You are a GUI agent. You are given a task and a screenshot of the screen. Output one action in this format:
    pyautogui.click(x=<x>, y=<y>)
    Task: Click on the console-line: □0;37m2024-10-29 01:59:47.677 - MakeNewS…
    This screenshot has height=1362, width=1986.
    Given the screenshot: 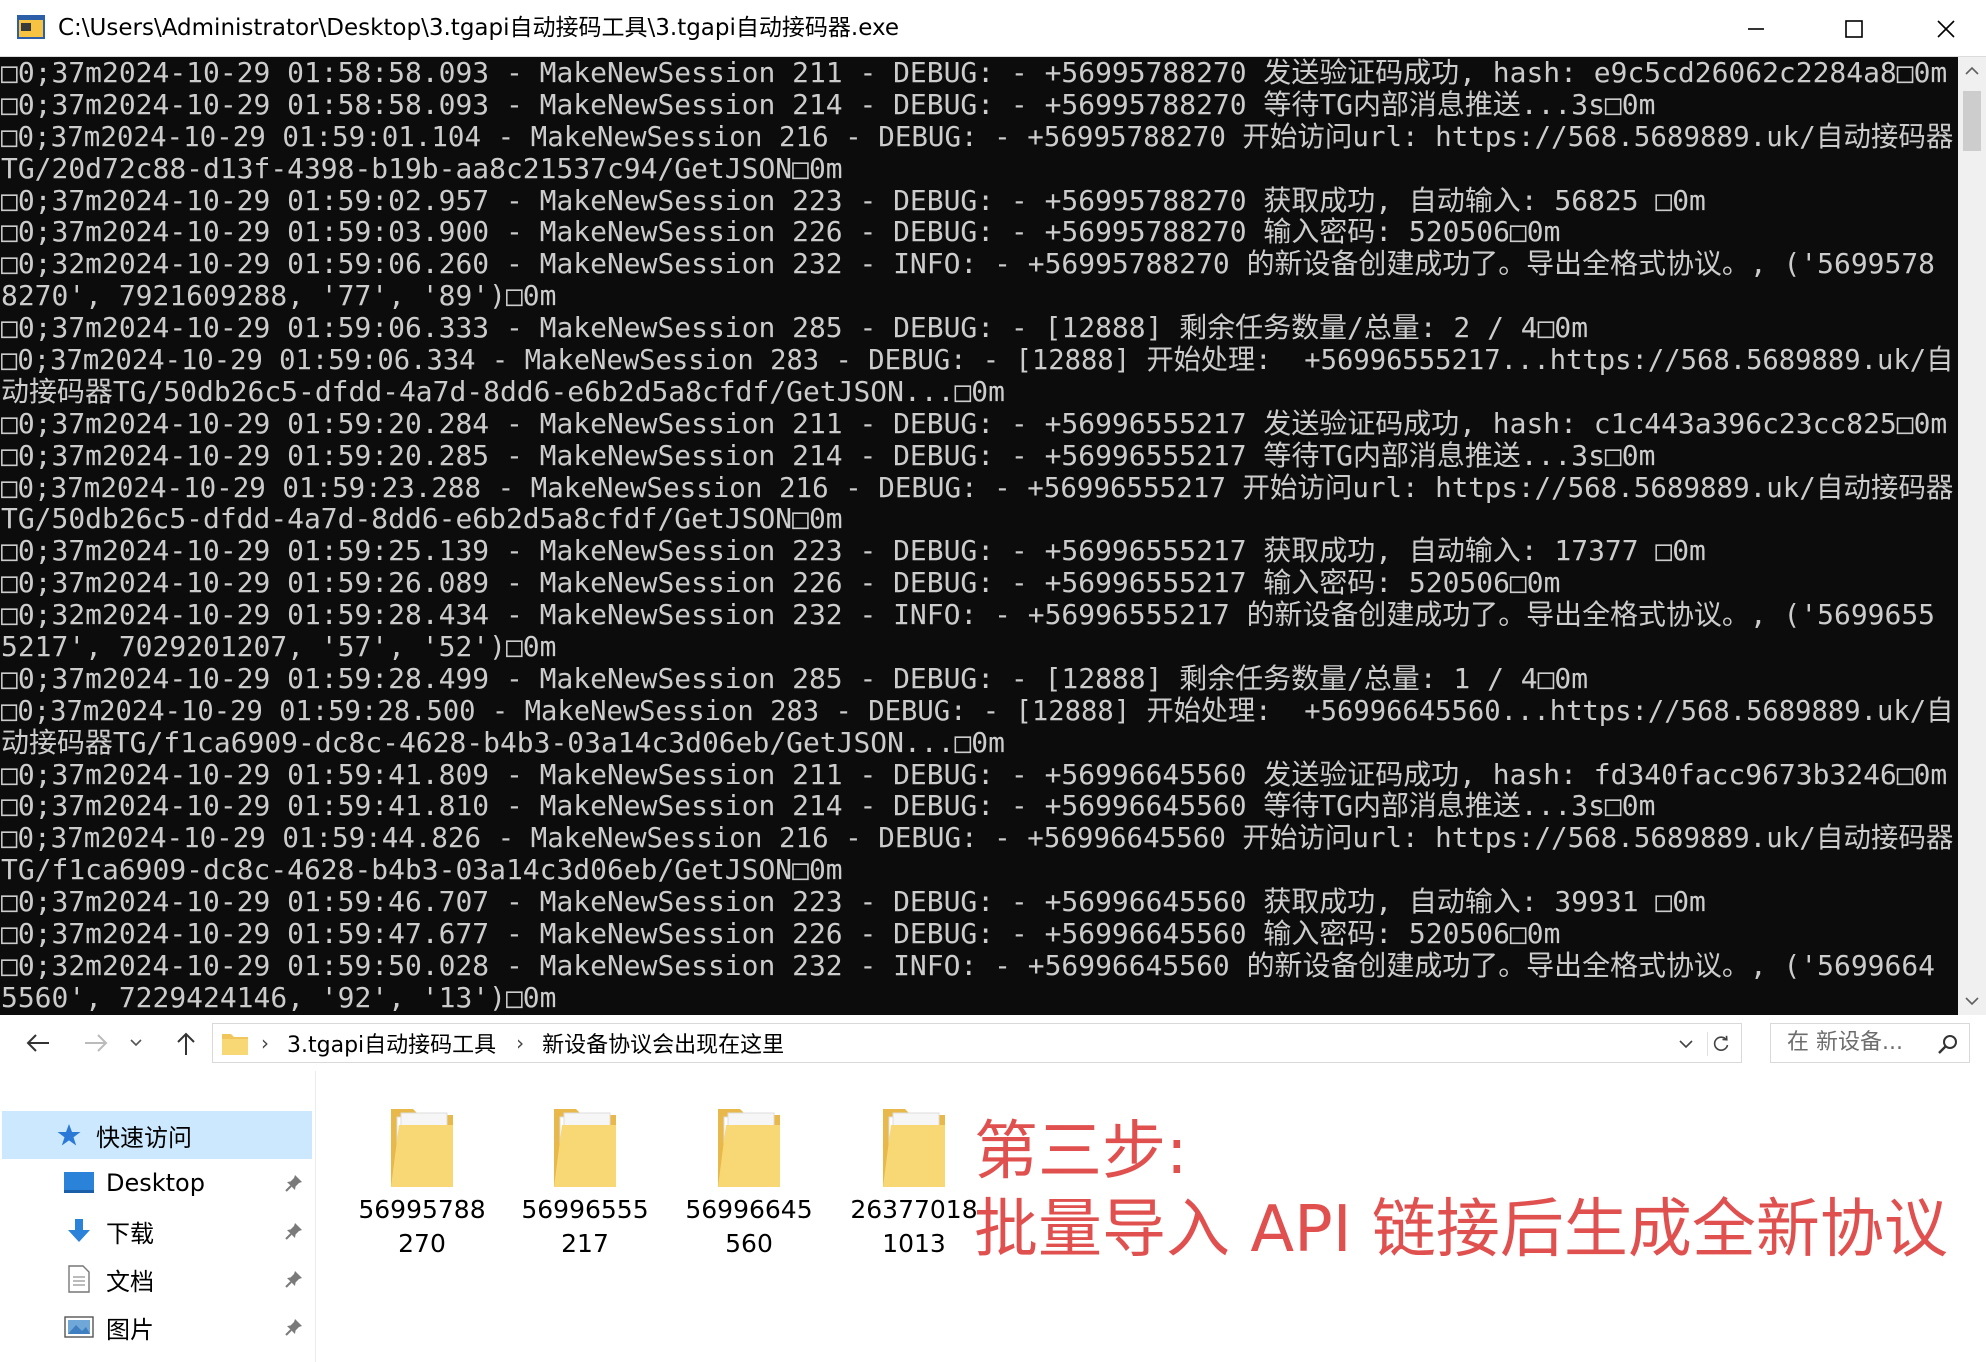 What is the action you would take?
    pyautogui.click(x=781, y=934)
    